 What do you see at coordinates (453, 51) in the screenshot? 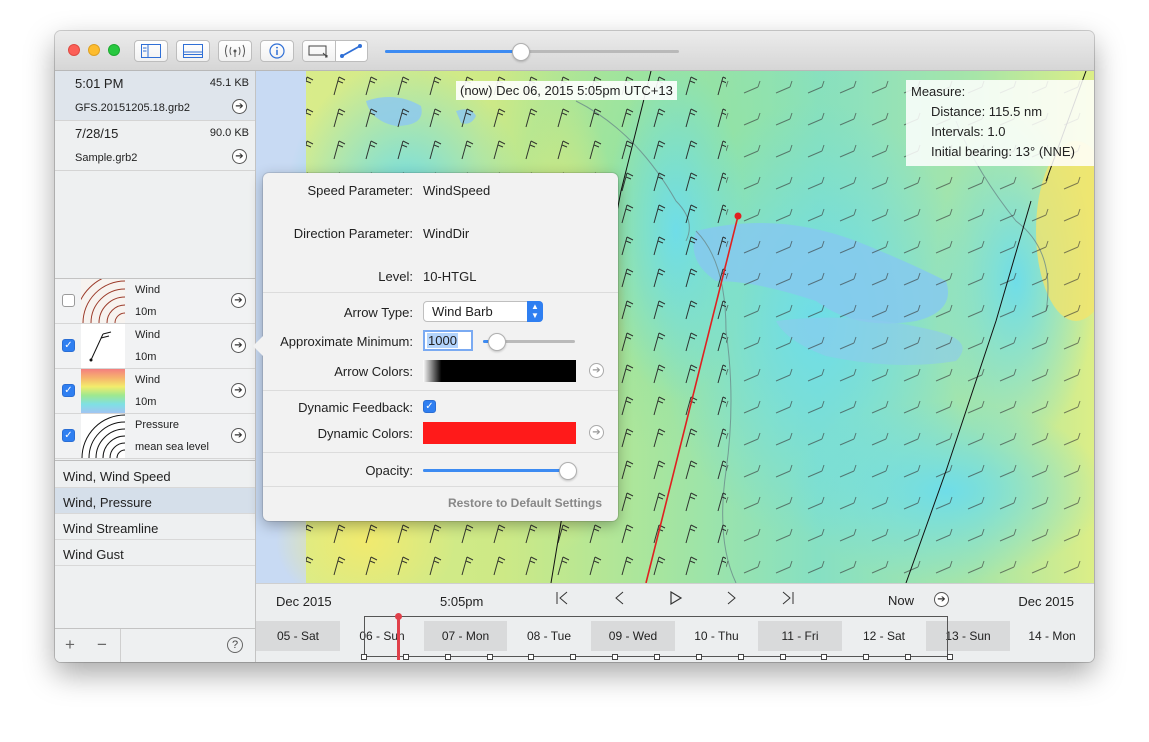
I see `toolbar-slider-fill` at bounding box center [453, 51].